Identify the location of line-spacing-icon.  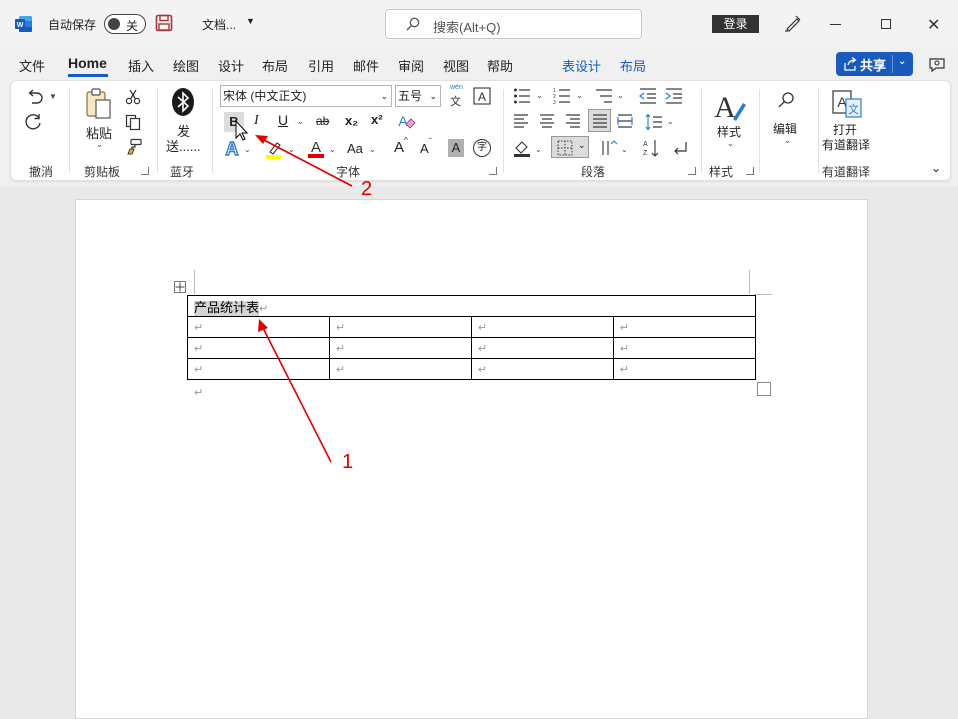
(654, 122).